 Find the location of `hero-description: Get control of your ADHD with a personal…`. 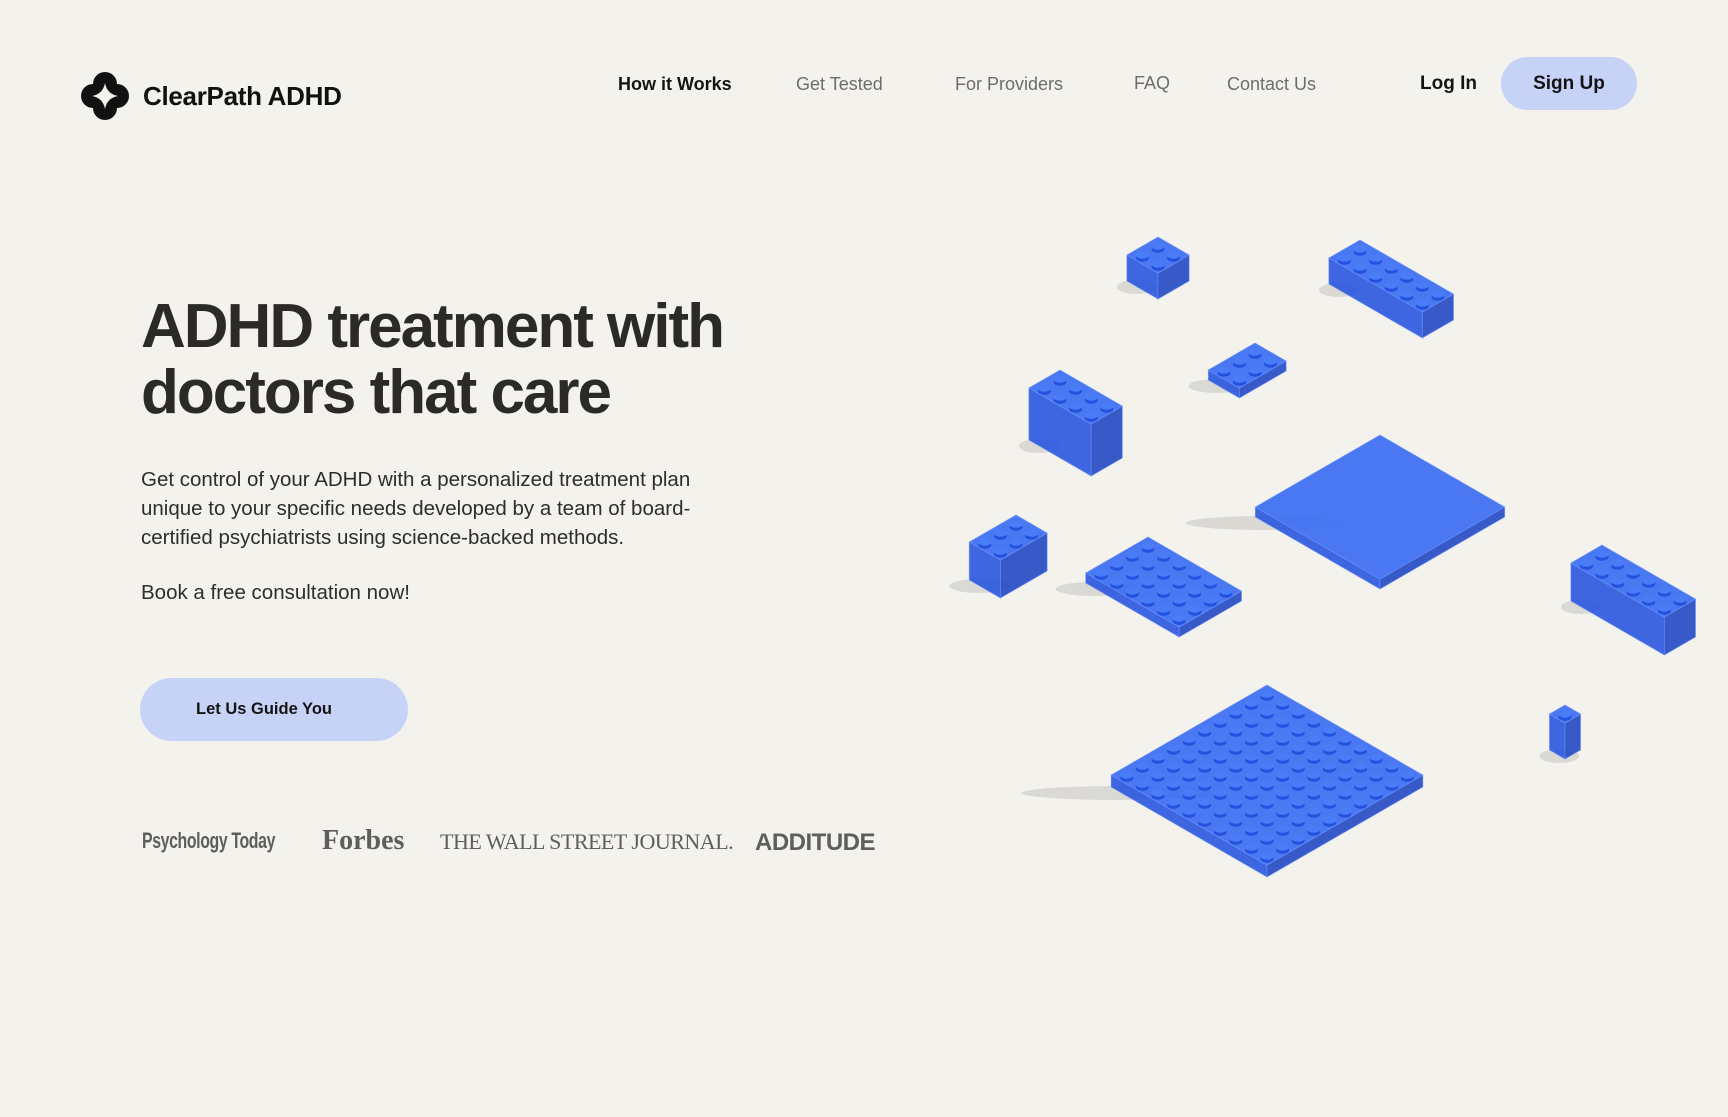

hero-description: Get control of your ADHD with a personal… is located at coordinates (416, 508).